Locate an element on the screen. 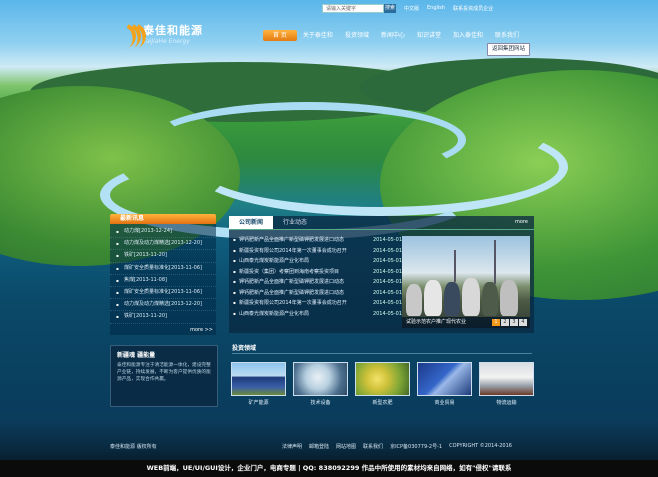 This screenshot has width=658, height=477. nav-contact: 联系我们 is located at coordinates (507, 35).